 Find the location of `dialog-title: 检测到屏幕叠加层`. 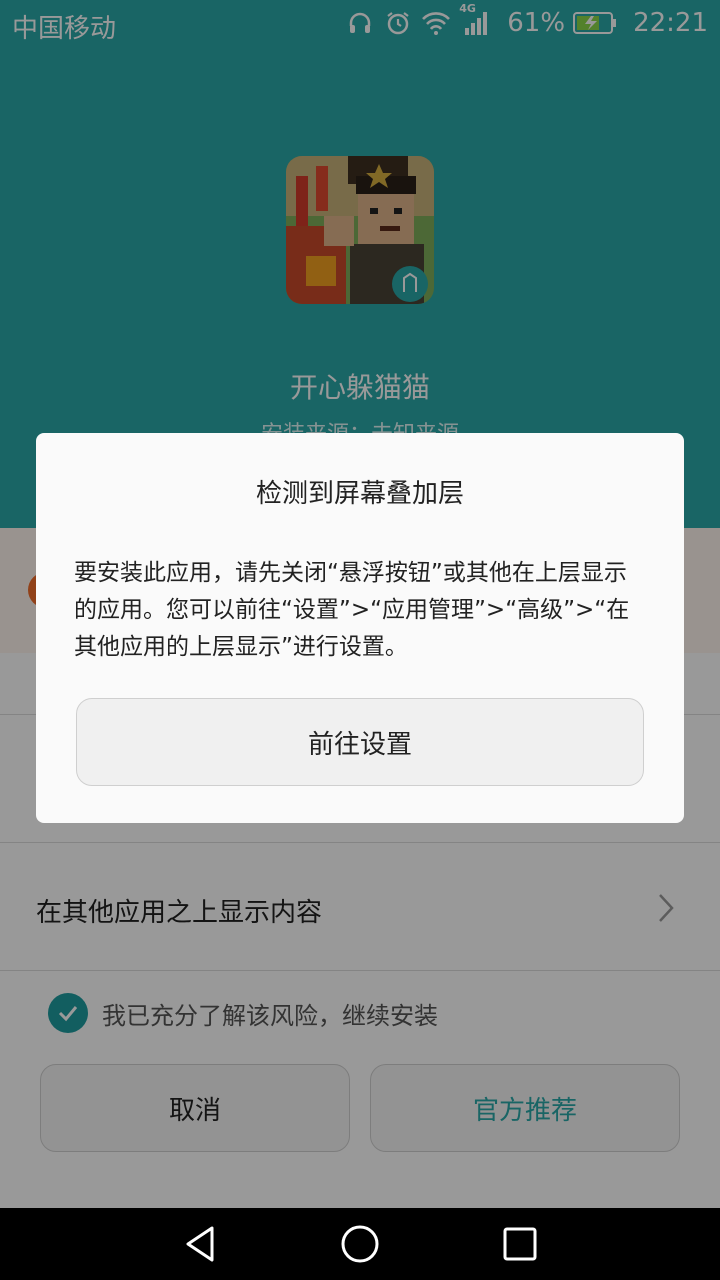

dialog-title: 检测到屏幕叠加层 is located at coordinates (359, 494).